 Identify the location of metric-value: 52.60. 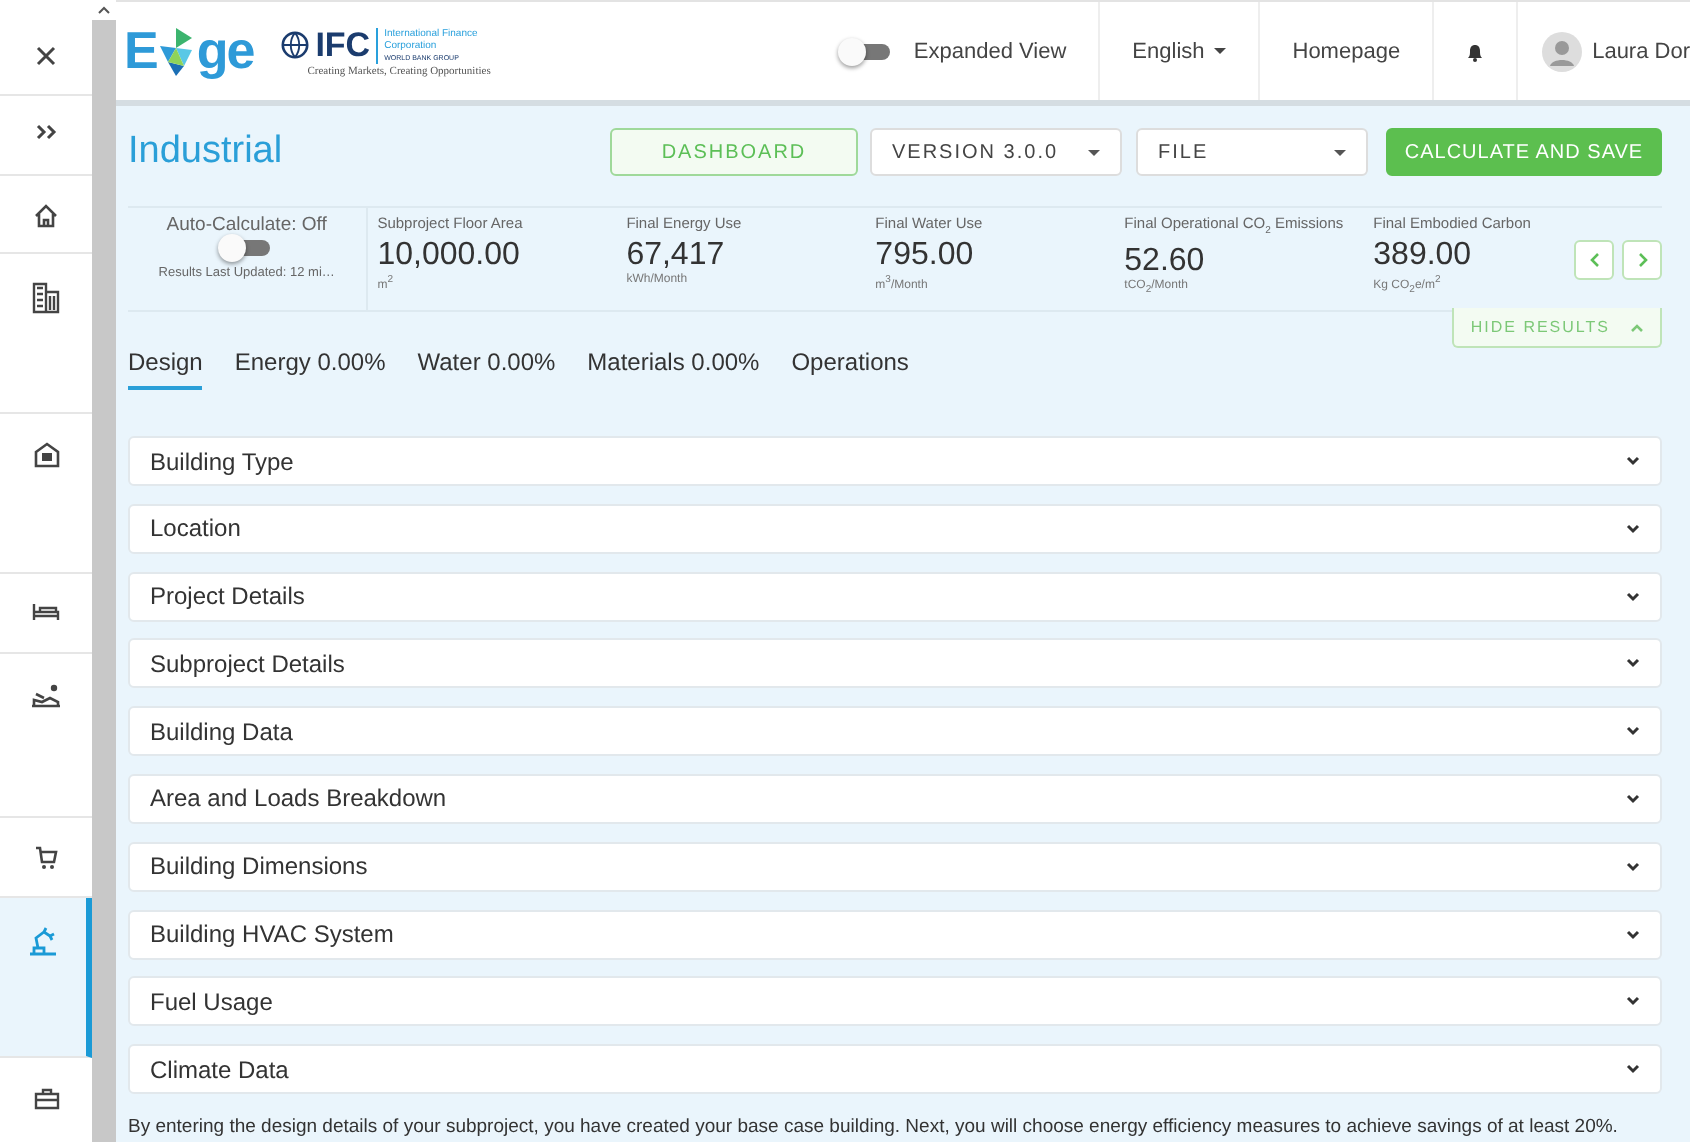
(1164, 261).